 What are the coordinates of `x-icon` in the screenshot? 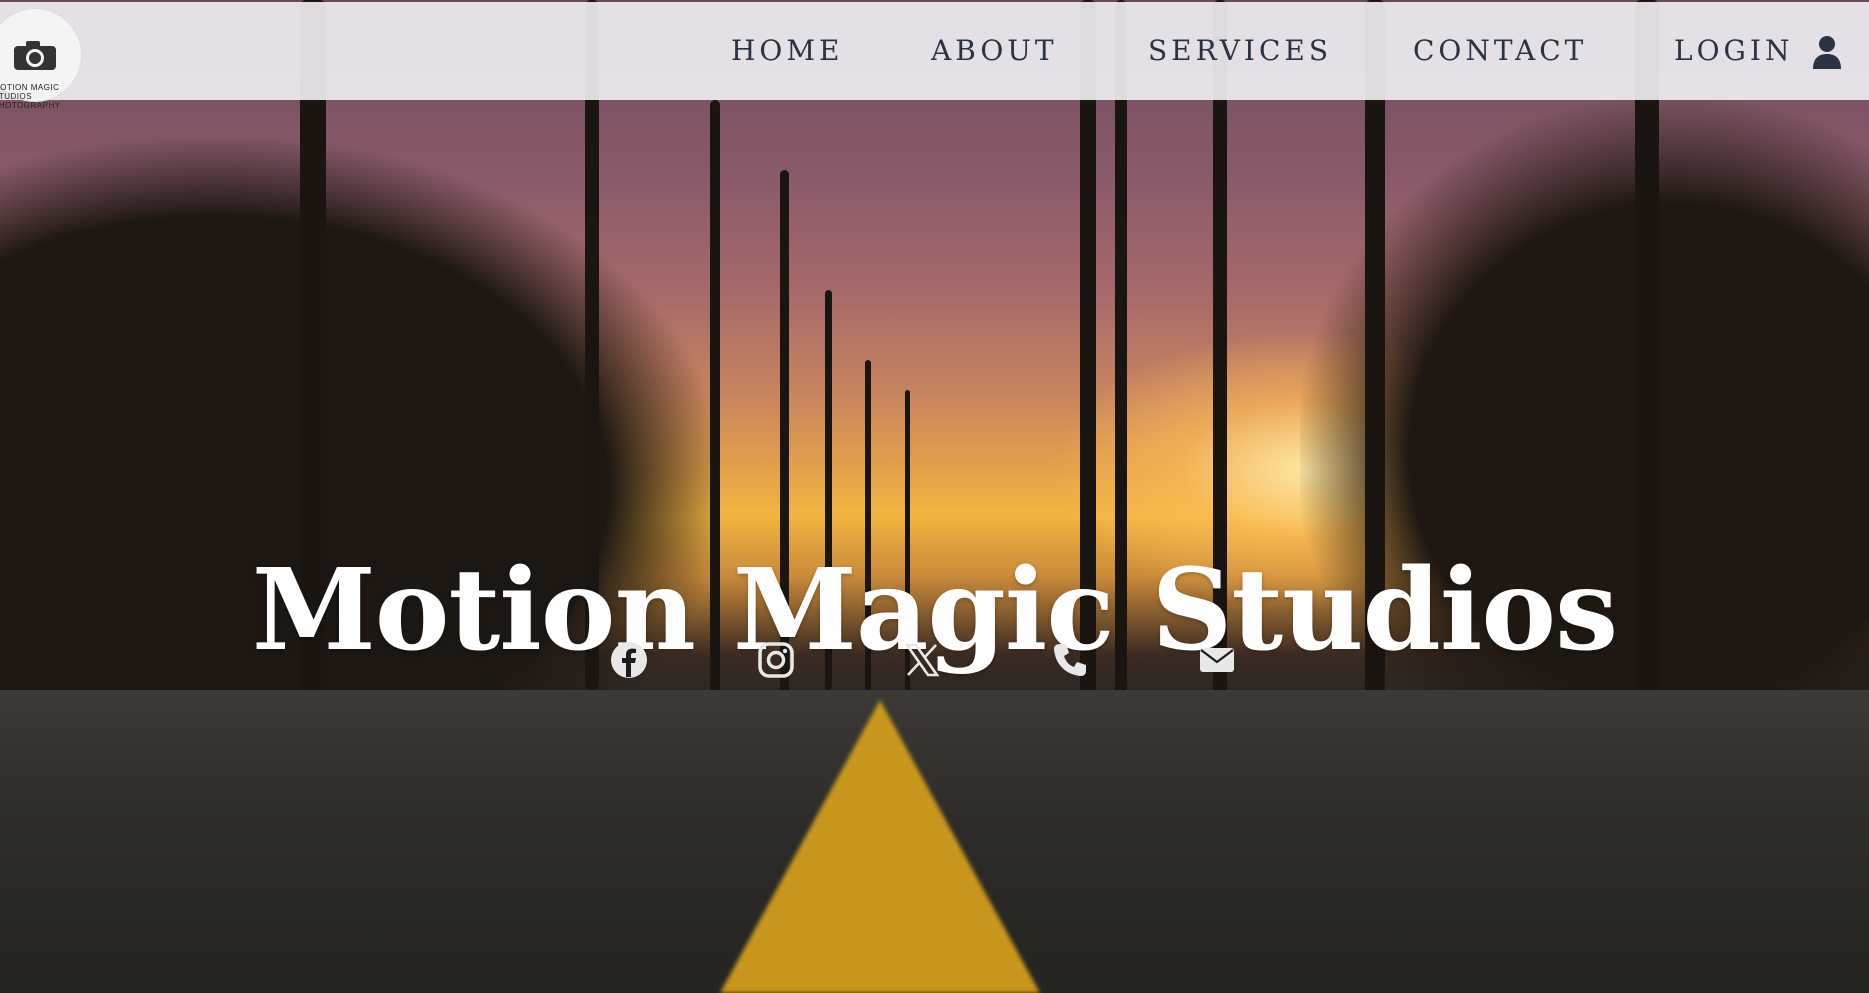 It's located at (922, 660).